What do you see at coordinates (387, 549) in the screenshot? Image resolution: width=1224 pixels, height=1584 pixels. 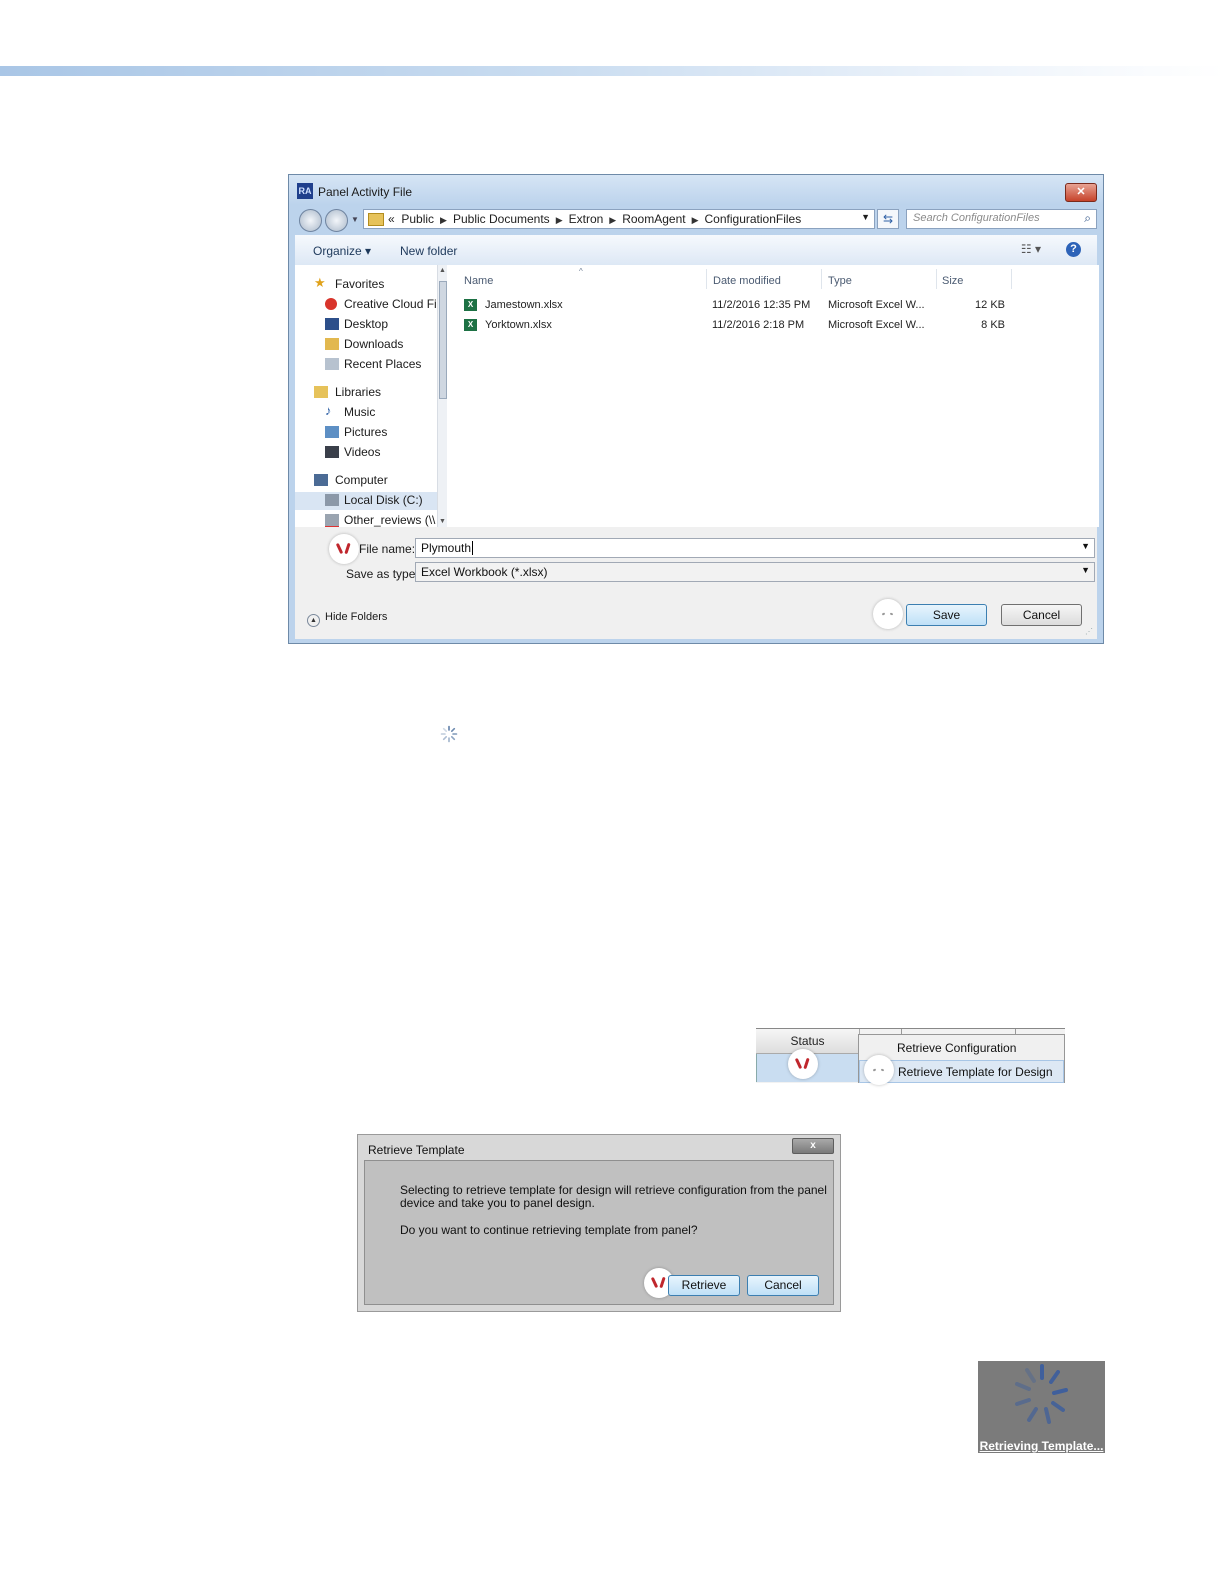 I see `file-name-label: File name:` at bounding box center [387, 549].